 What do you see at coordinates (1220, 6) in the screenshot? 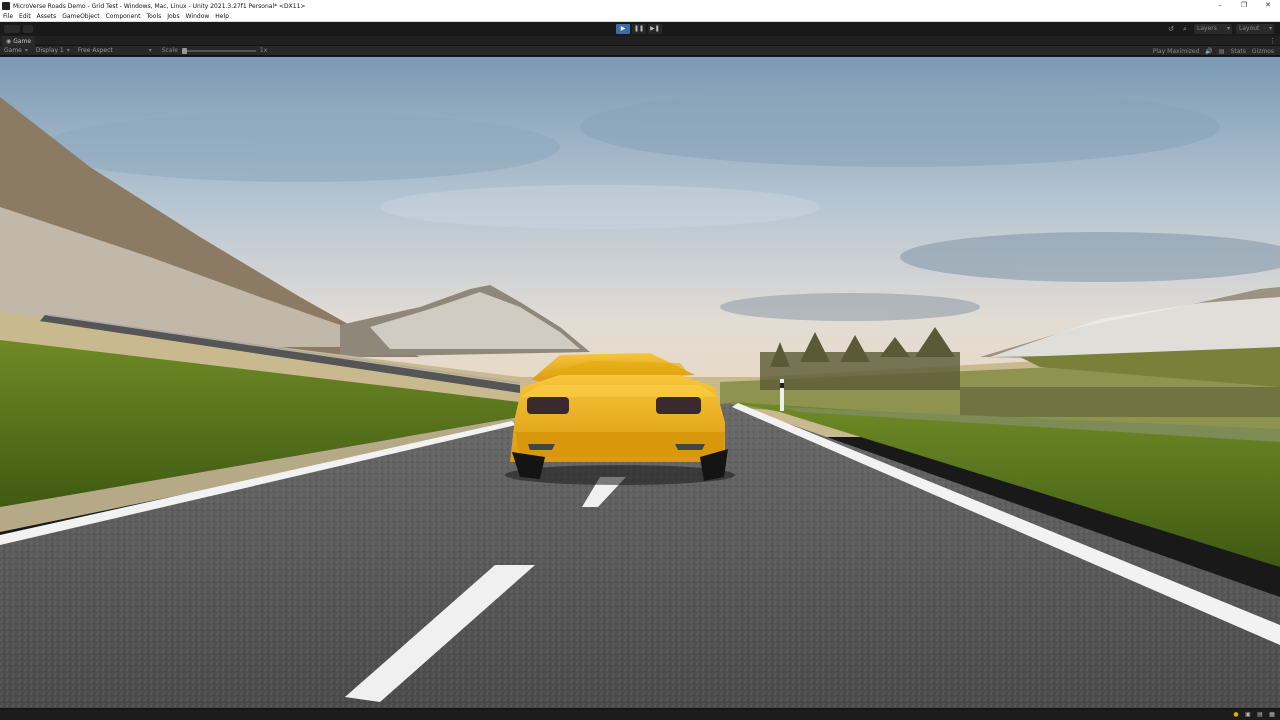
I see `minimize-button: –` at bounding box center [1220, 6].